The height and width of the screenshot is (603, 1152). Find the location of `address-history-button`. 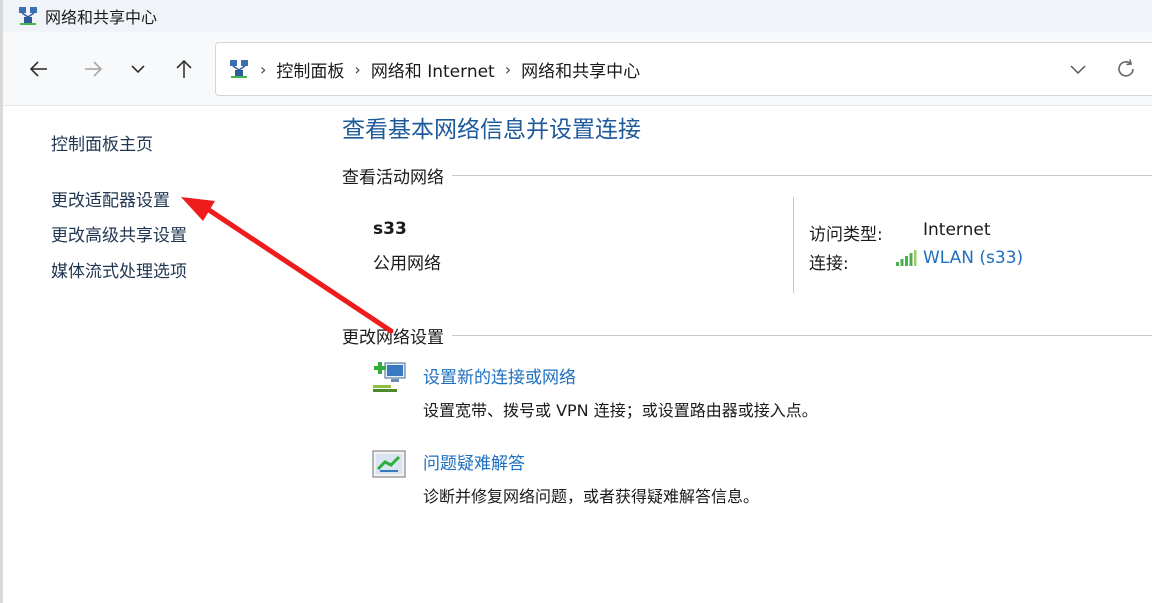

address-history-button is located at coordinates (1078, 71).